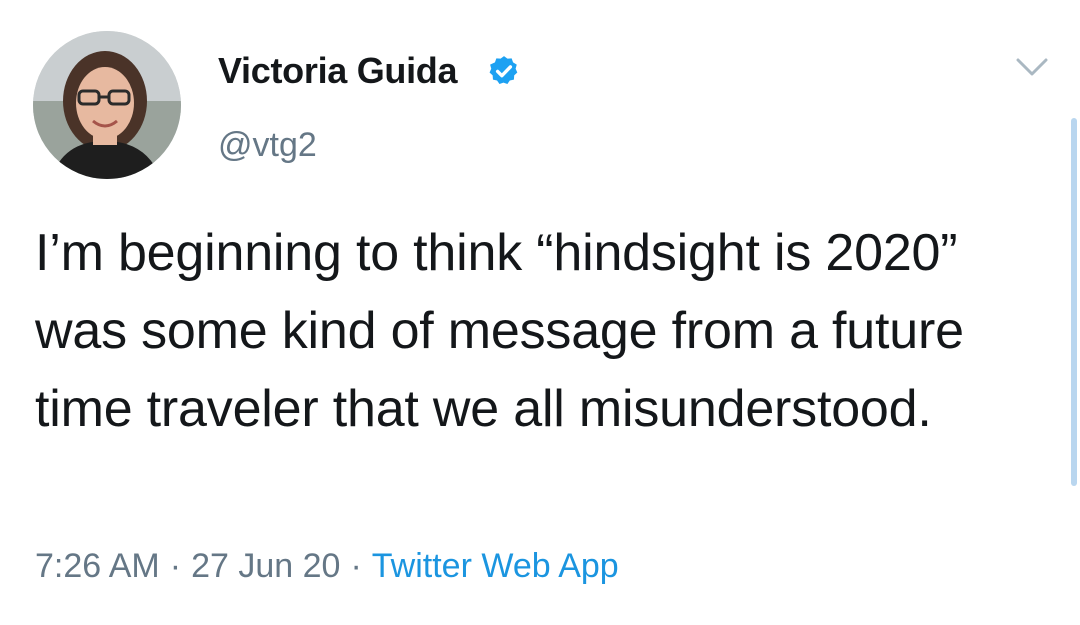  What do you see at coordinates (97, 566) in the screenshot?
I see `tweet-time: 7:26 AM` at bounding box center [97, 566].